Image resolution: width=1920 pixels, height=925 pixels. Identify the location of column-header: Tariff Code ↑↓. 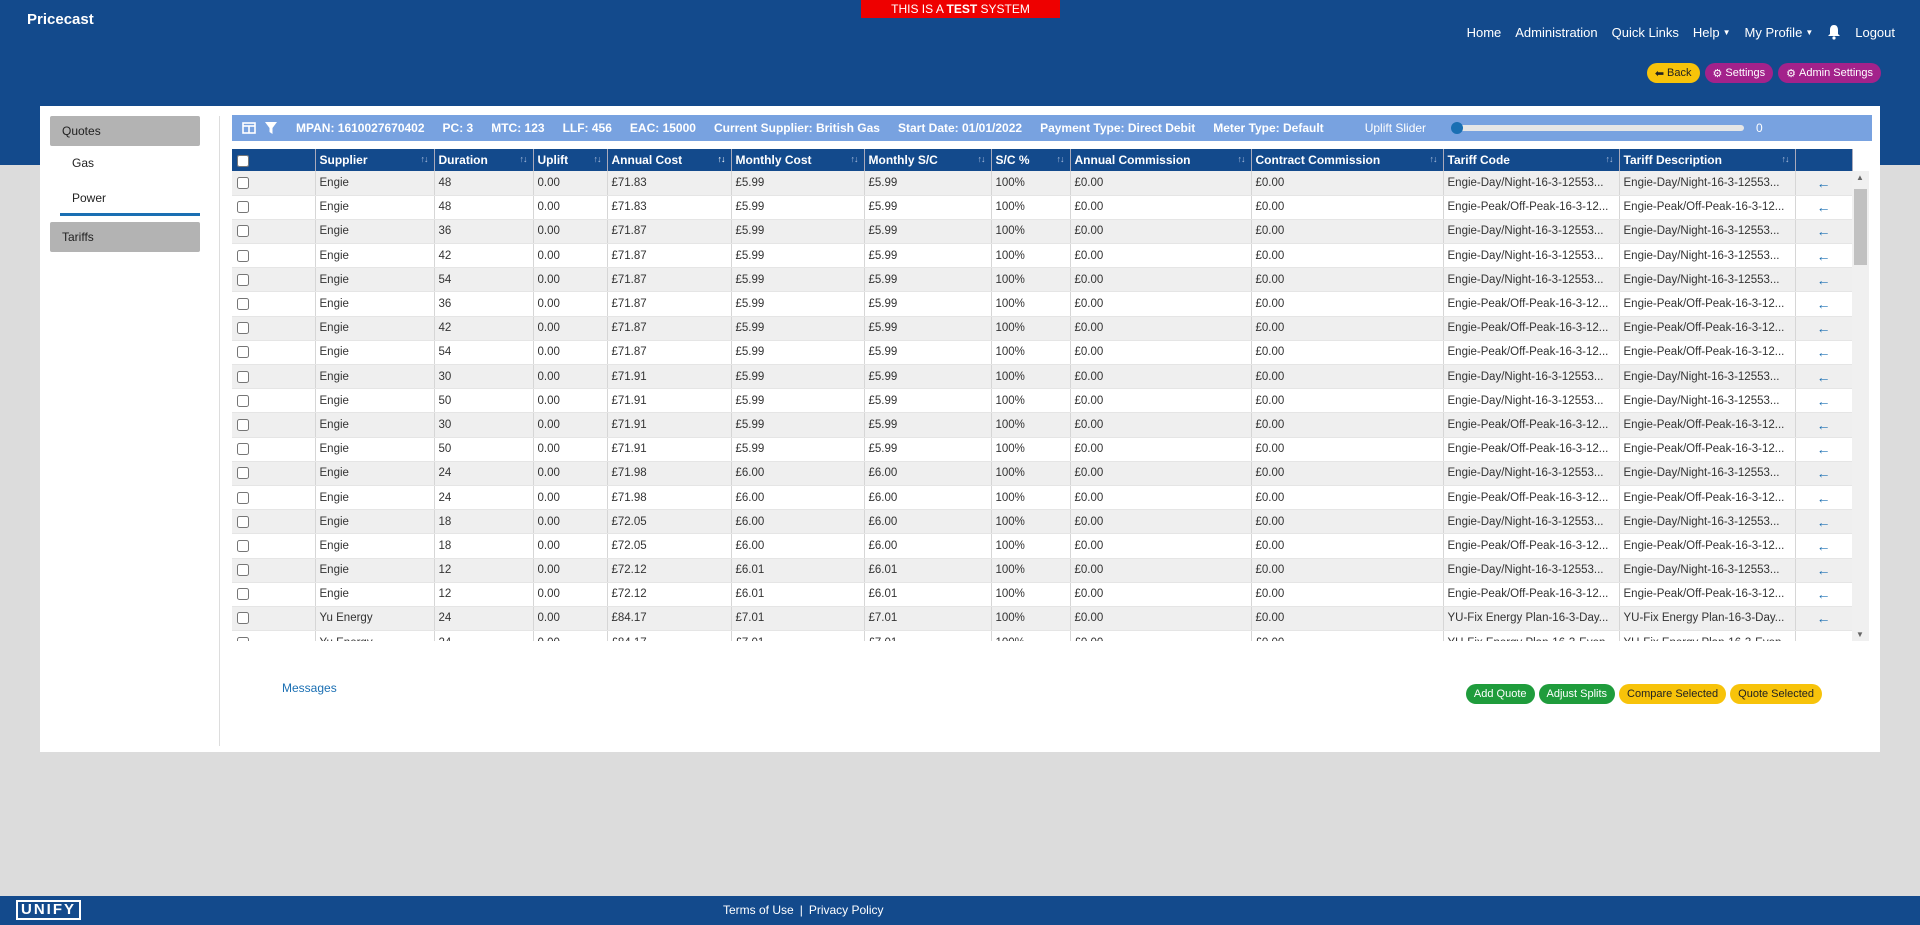
(1531, 160).